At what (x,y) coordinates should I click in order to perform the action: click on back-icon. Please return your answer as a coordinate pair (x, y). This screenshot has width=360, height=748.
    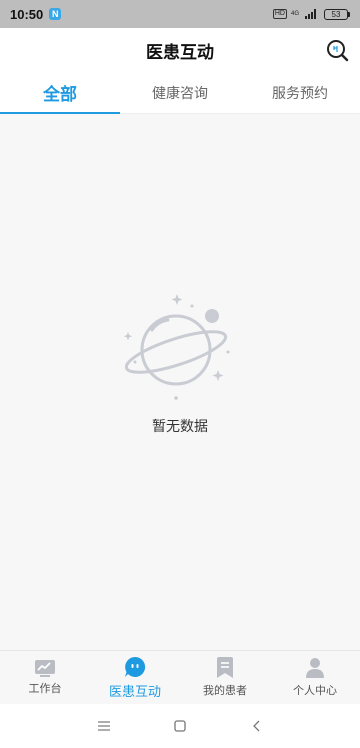
    Looking at the image, I should click on (256, 726).